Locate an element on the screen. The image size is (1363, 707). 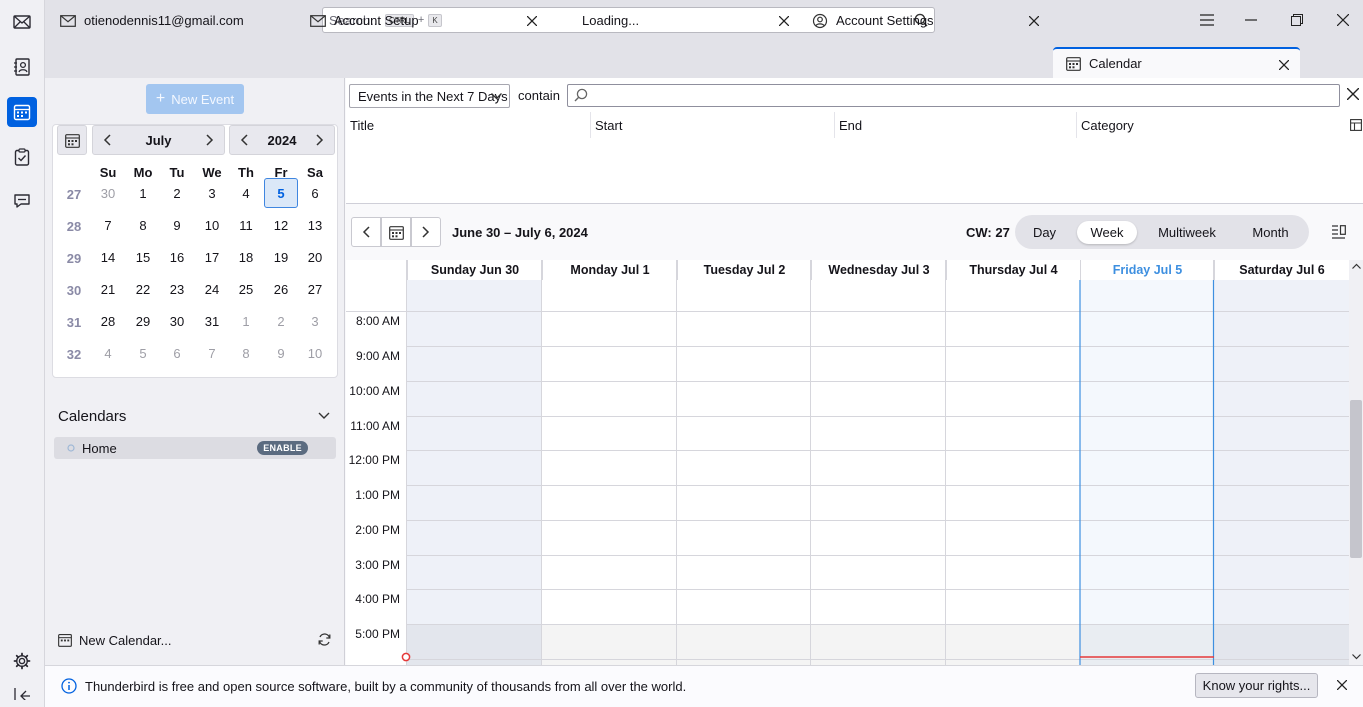
view-multiweek-tab: Multiweek is located at coordinates (1187, 232).